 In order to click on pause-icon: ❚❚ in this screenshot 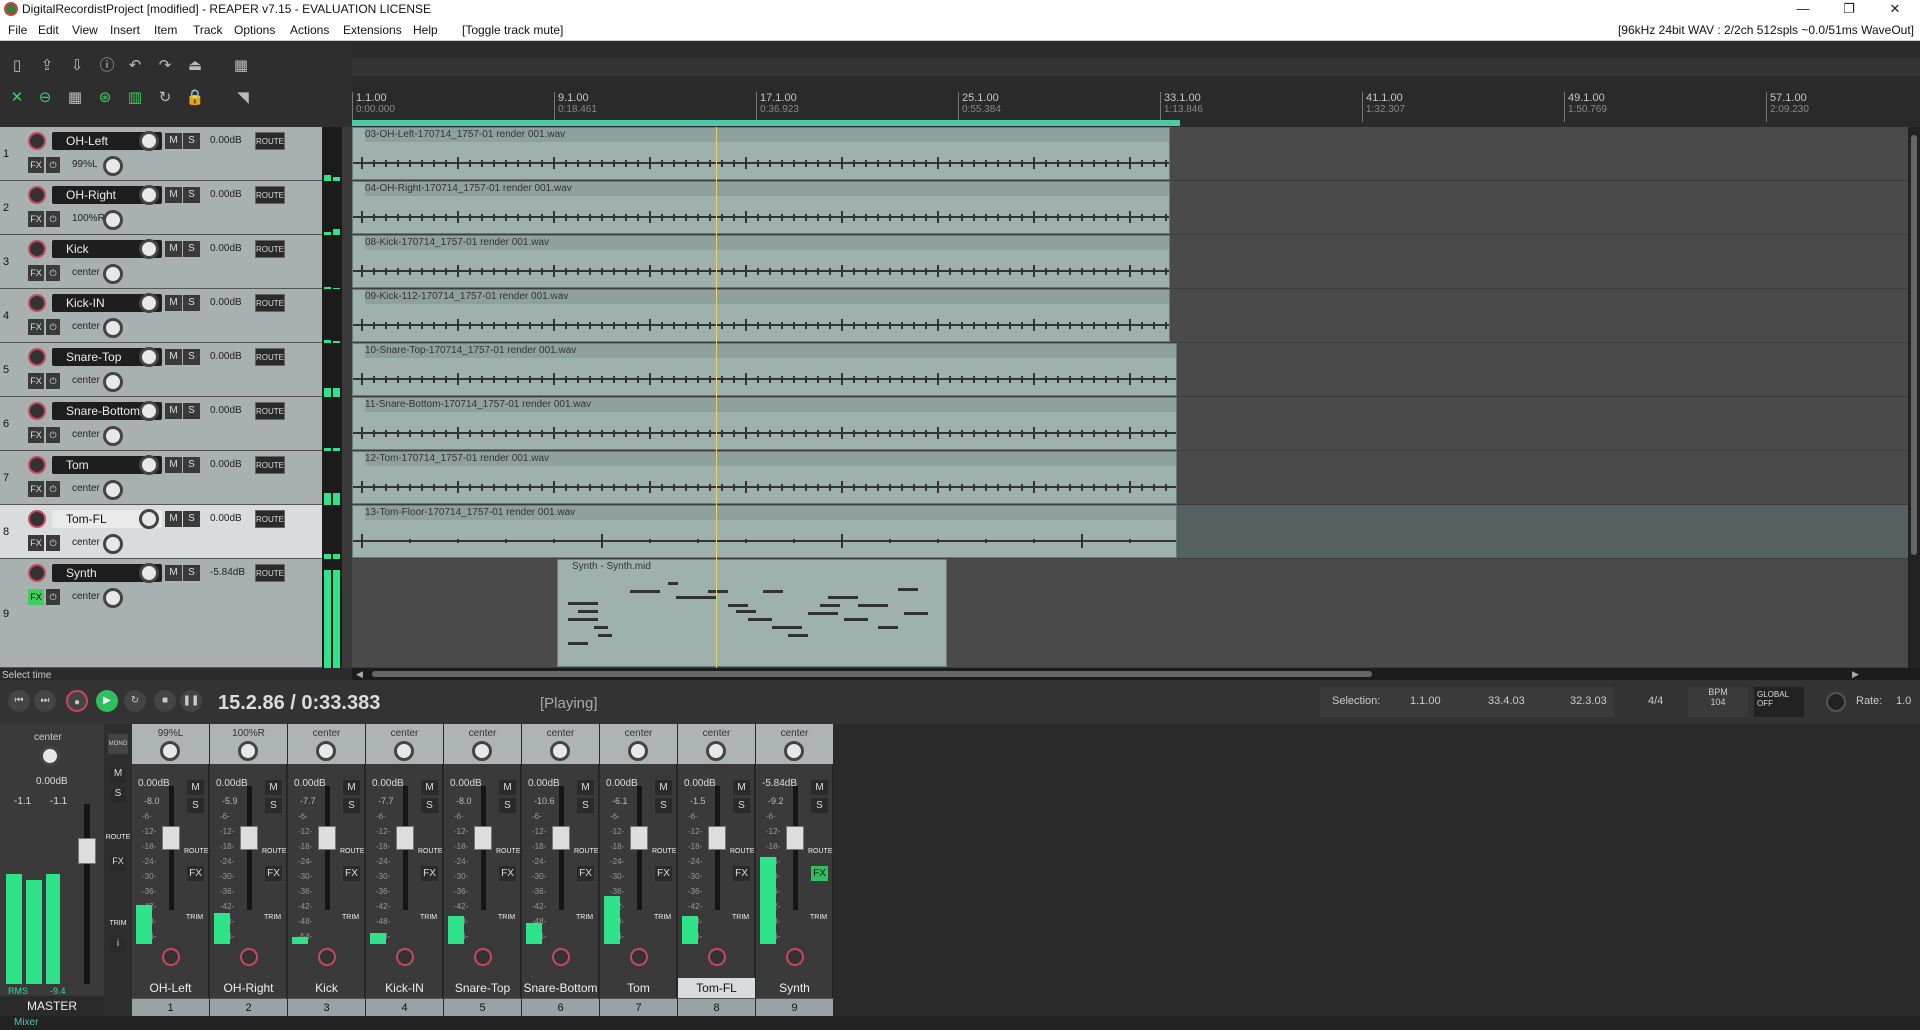, I will do `click(191, 701)`.